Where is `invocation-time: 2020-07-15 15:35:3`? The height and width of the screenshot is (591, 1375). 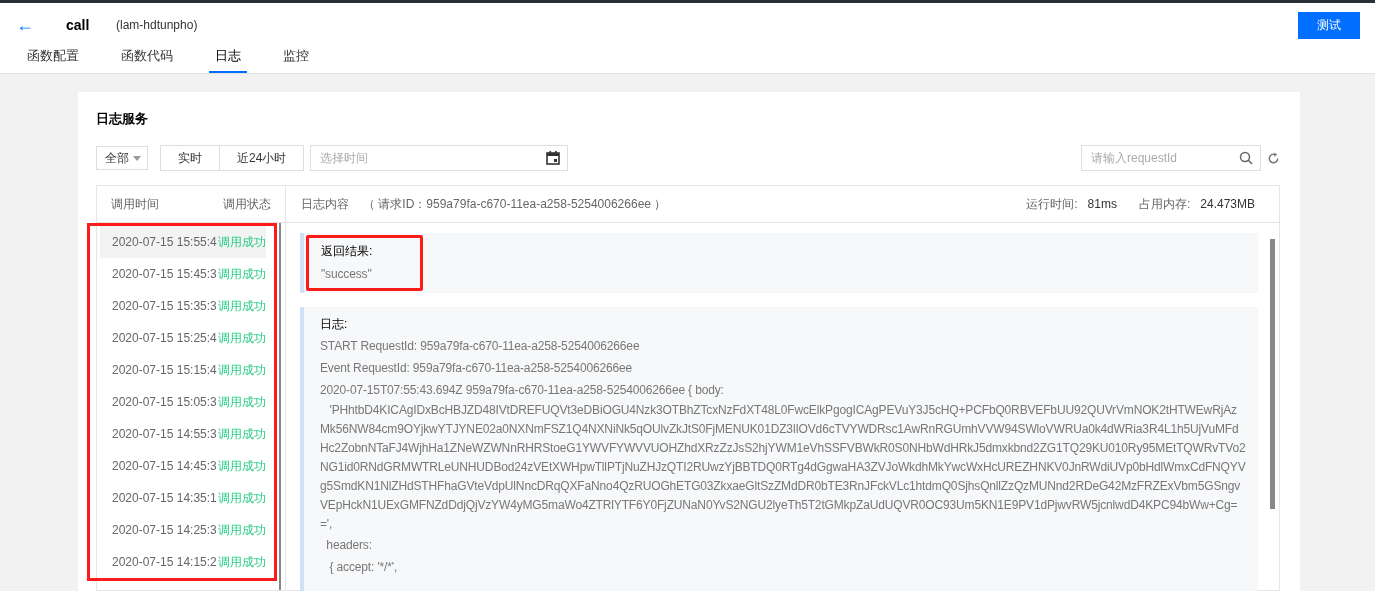 invocation-time: 2020-07-15 15:35:3 is located at coordinates (164, 306).